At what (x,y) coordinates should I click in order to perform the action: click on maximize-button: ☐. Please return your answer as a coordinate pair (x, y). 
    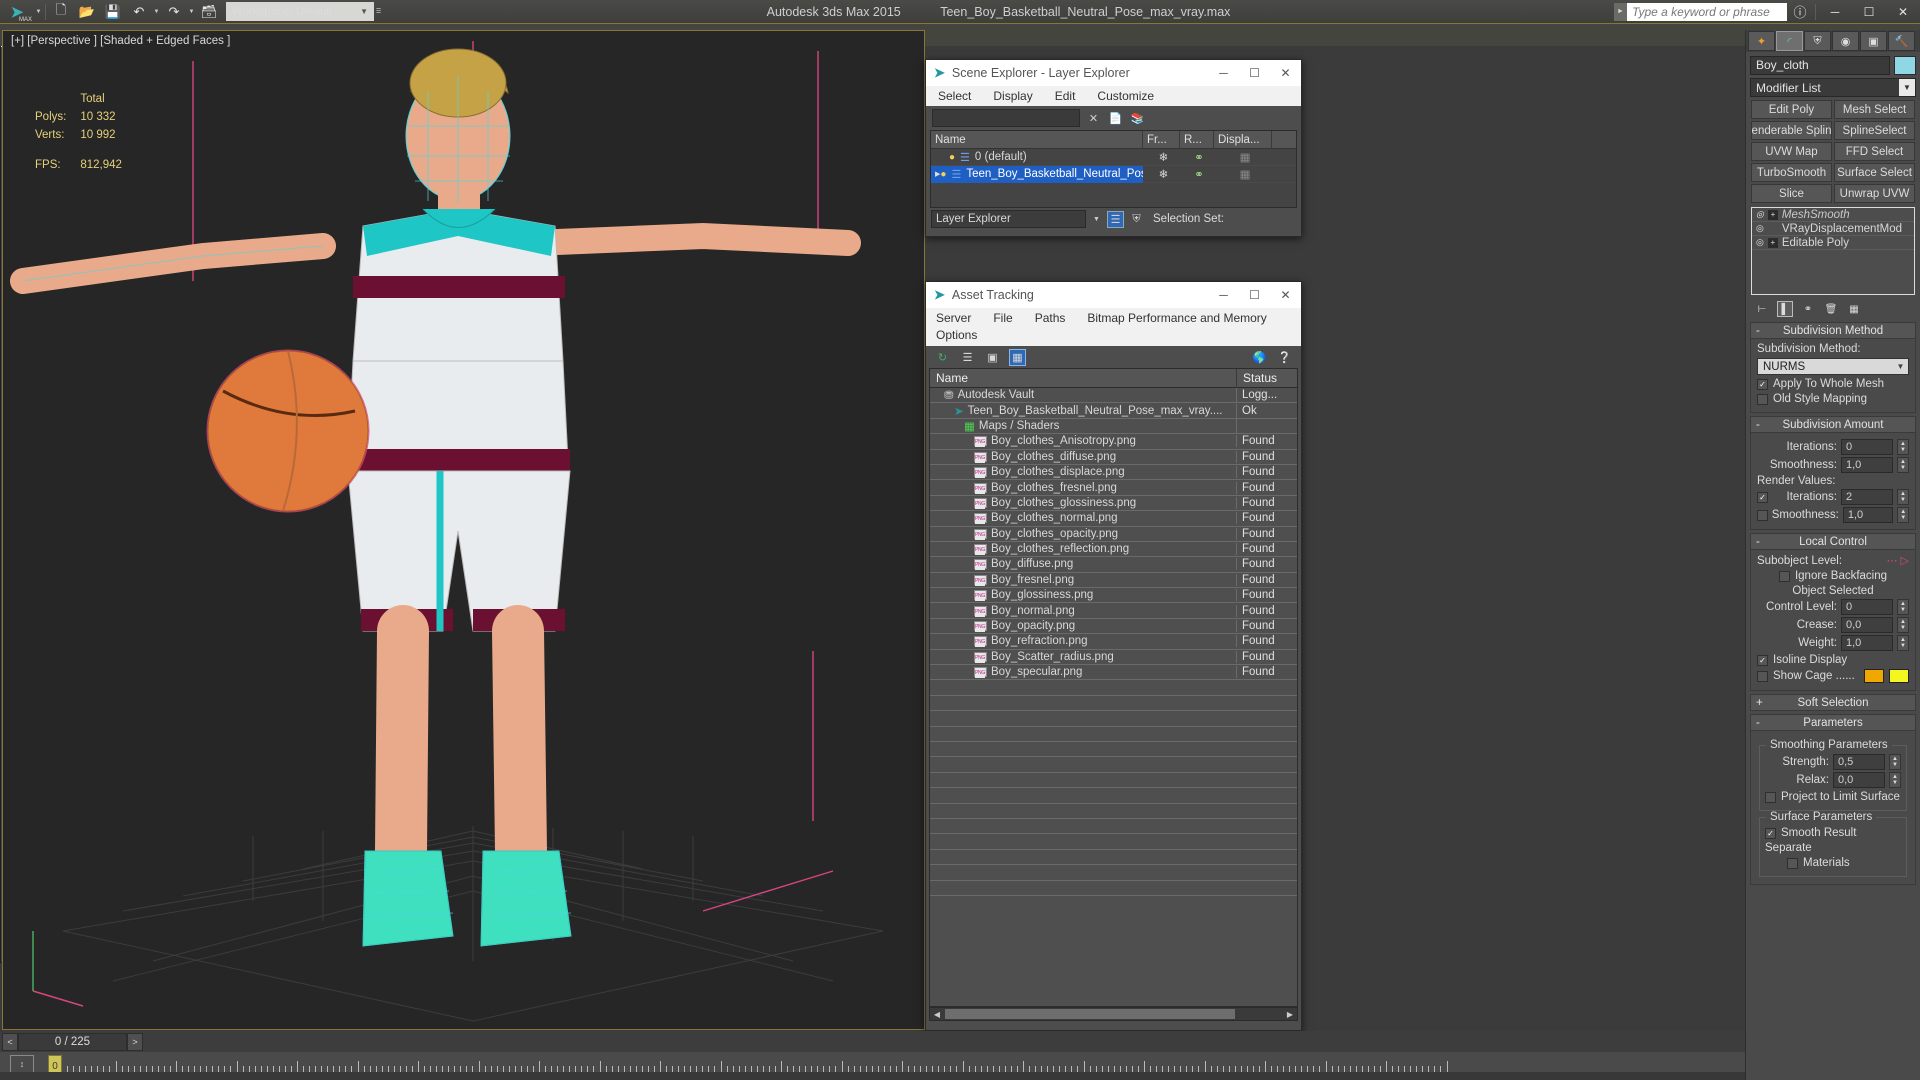
    Looking at the image, I should click on (1869, 12).